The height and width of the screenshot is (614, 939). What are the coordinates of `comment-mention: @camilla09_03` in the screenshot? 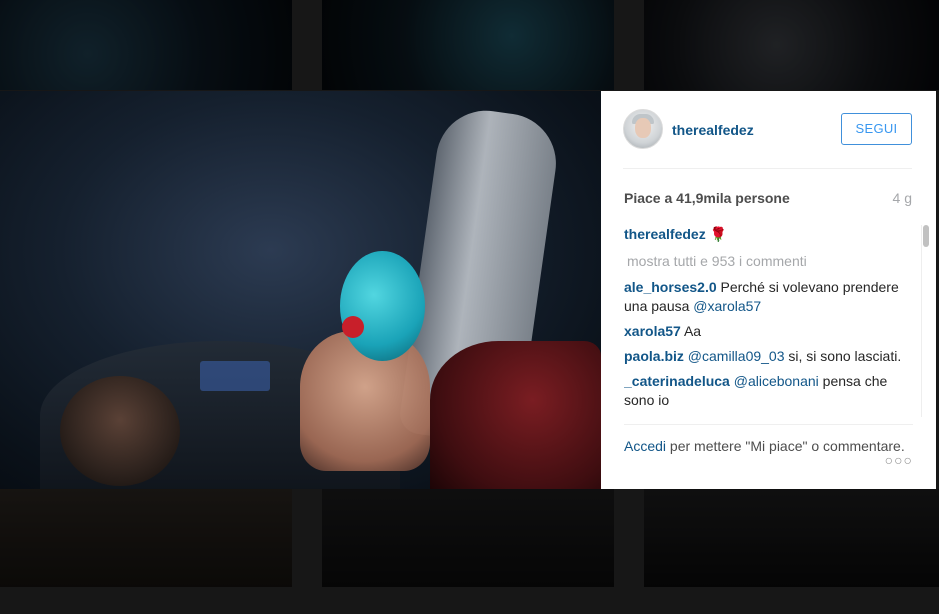 It's located at (736, 356).